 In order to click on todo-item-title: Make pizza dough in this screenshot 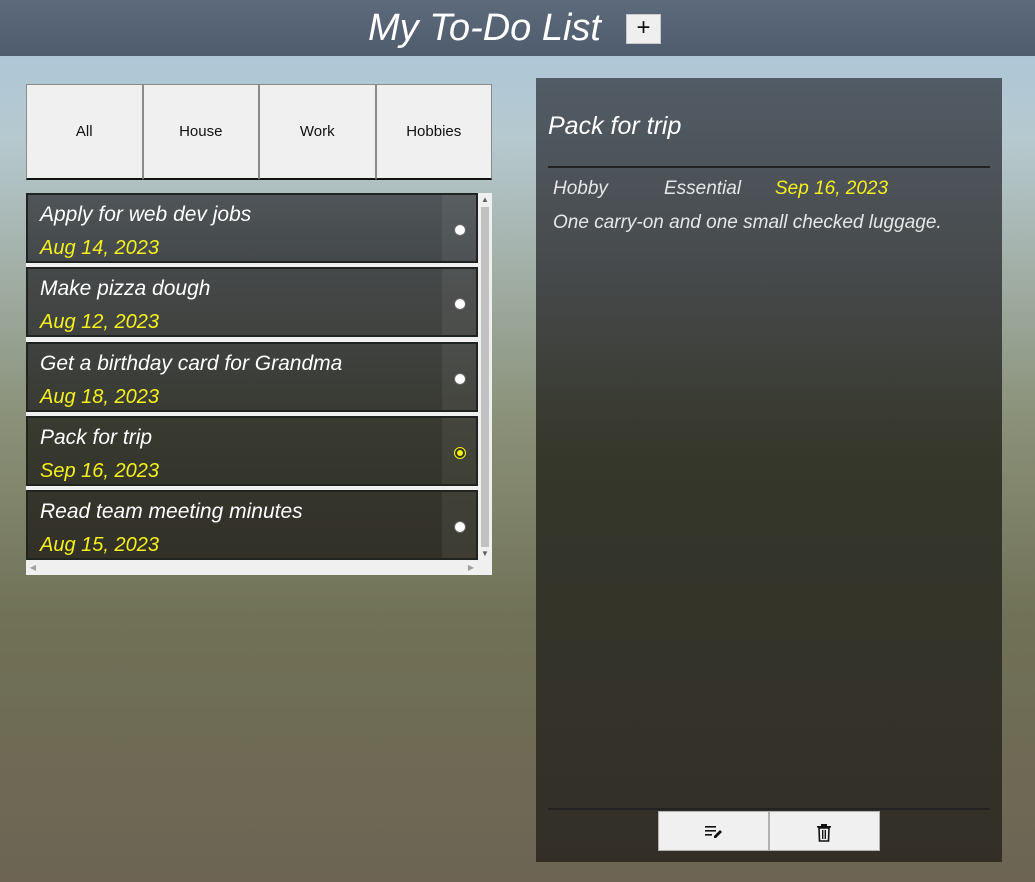, I will do `click(125, 289)`.